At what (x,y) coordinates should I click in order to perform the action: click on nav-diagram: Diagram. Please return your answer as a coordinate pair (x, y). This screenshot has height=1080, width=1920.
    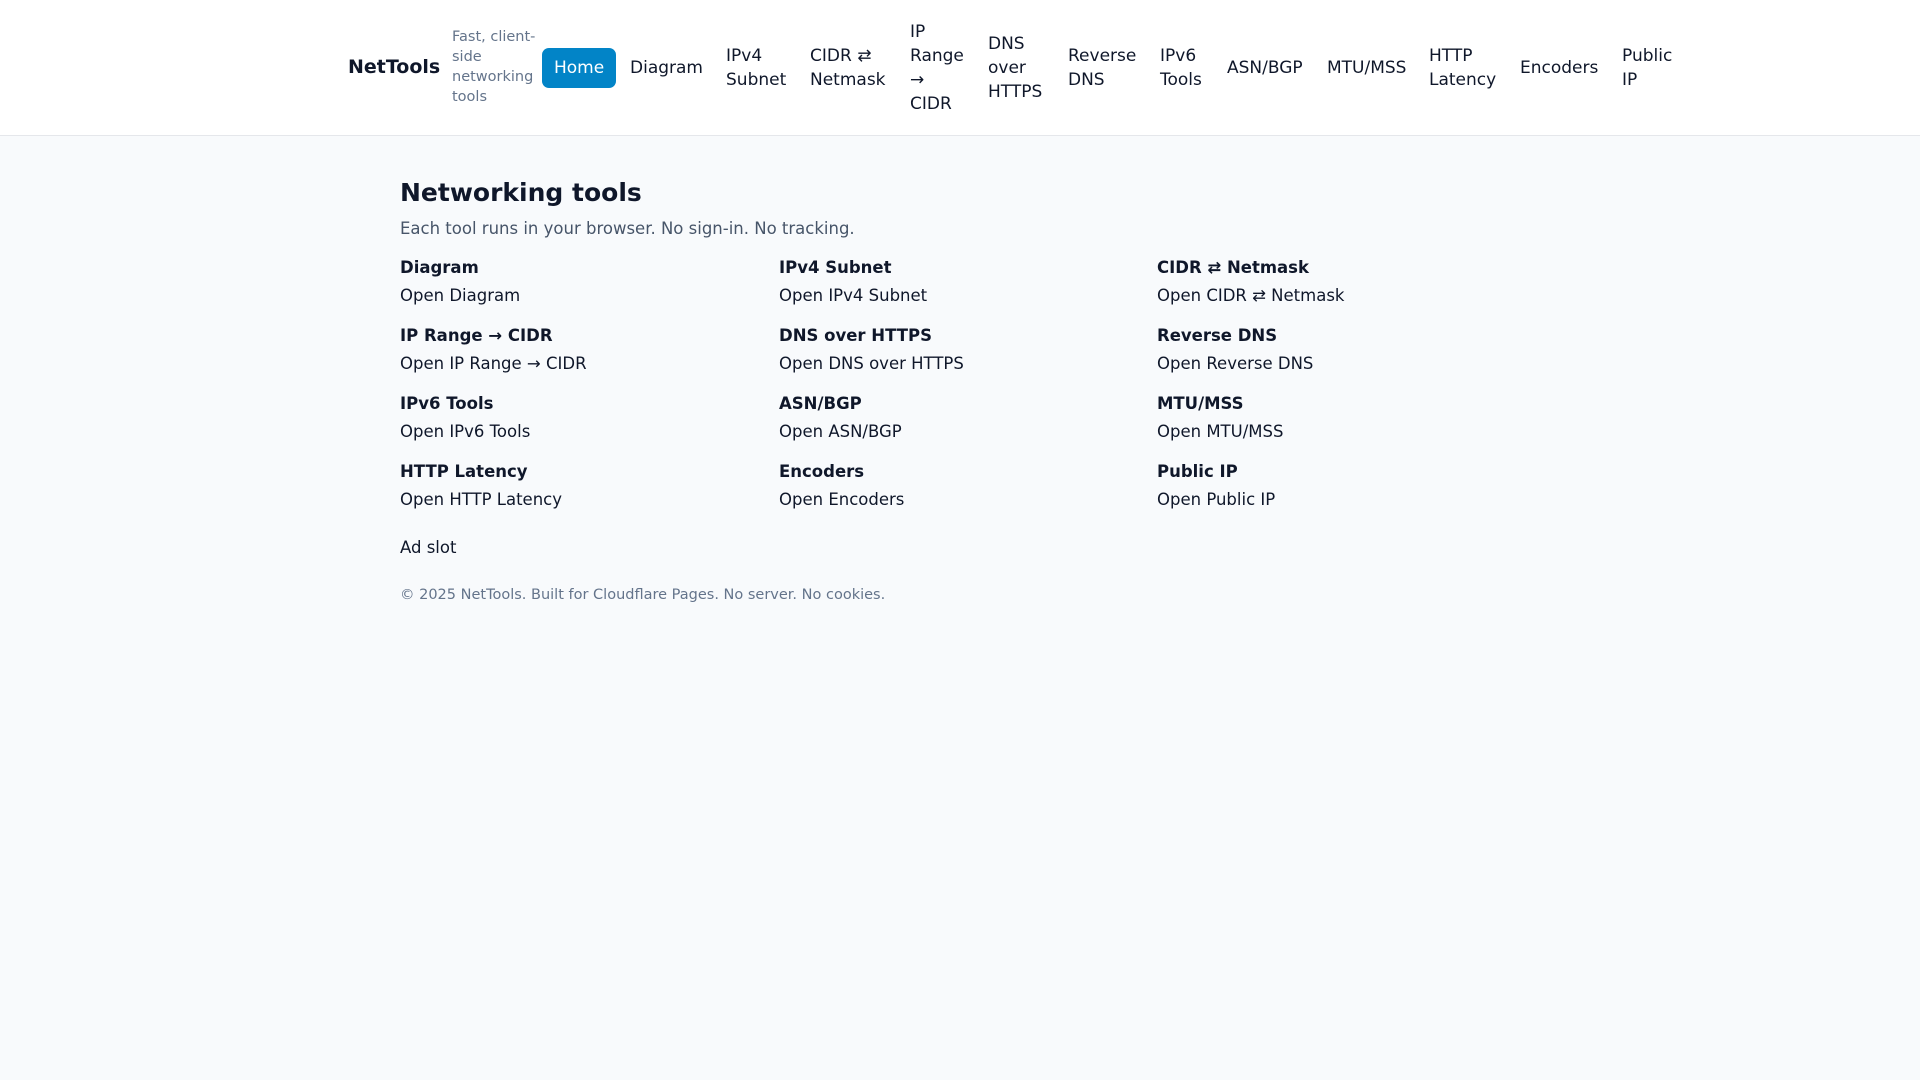
    Looking at the image, I should click on (666, 68).